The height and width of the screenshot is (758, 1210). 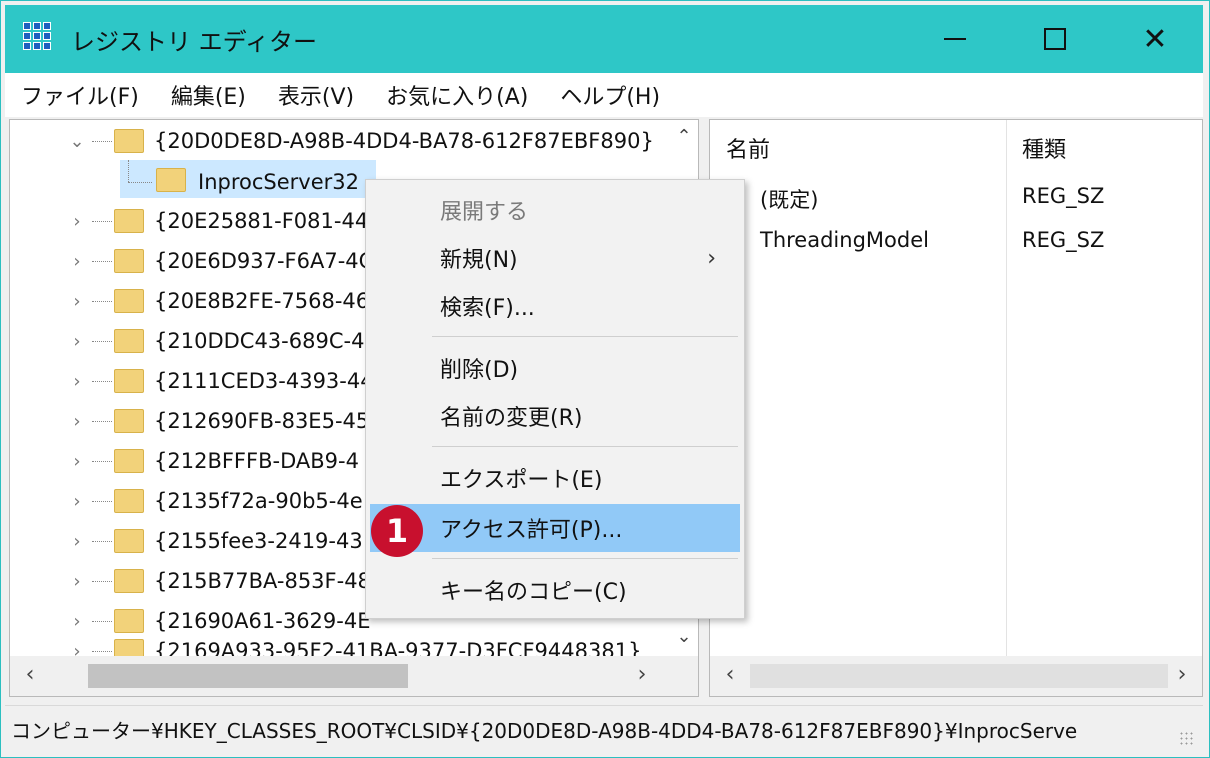 I want to click on tree-item-expanded: ⌄ {20D0DE8D-A98B-4DD4-BA78-612F87EBF890}, so click(x=340, y=141).